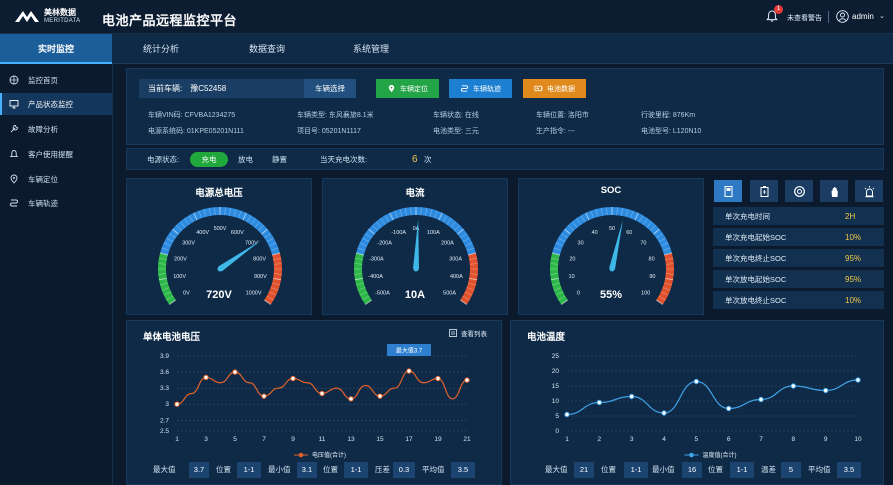 This screenshot has height=485, width=893. Describe the element at coordinates (636, 470) in the screenshot. I see `stat-value: 1-1` at that location.